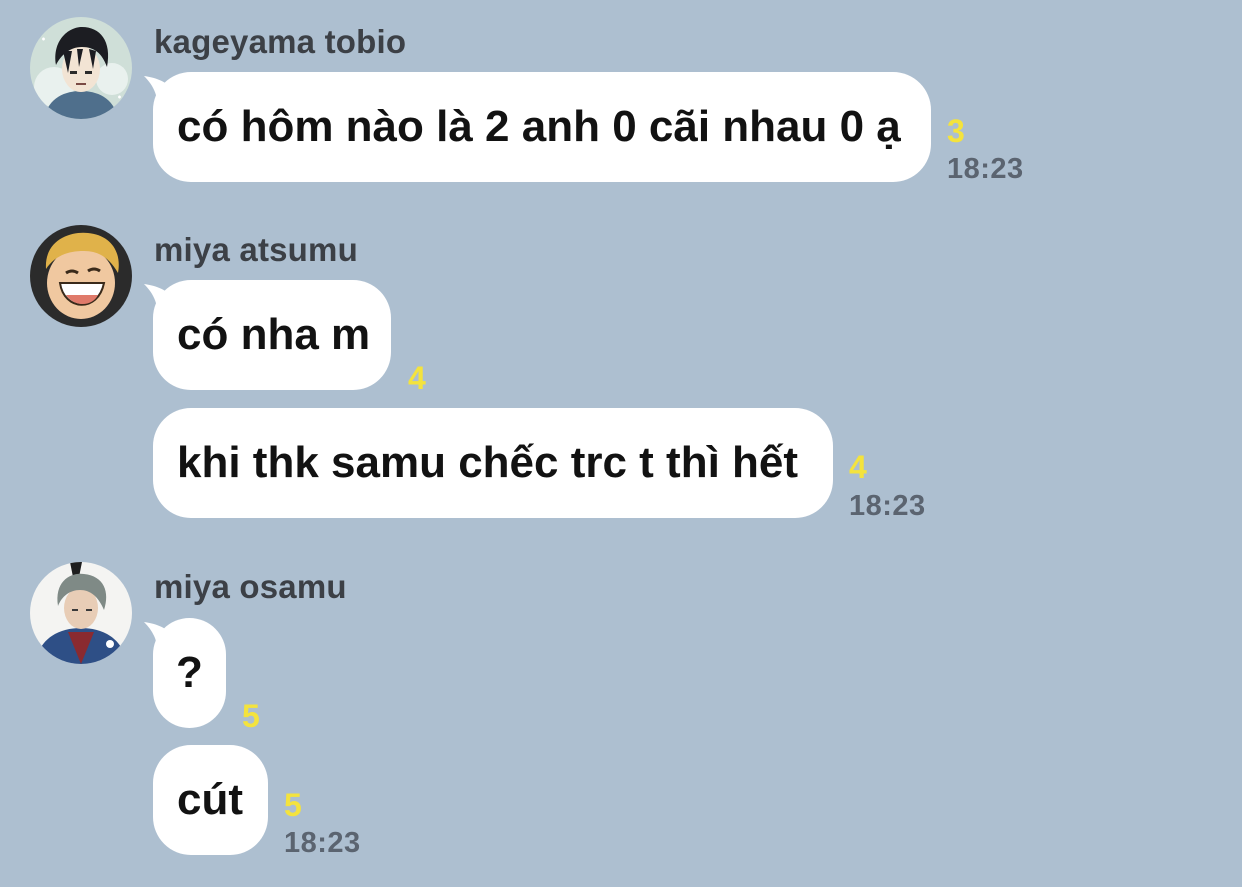  Describe the element at coordinates (81, 68) in the screenshot. I see `kageyama-avatar` at that location.